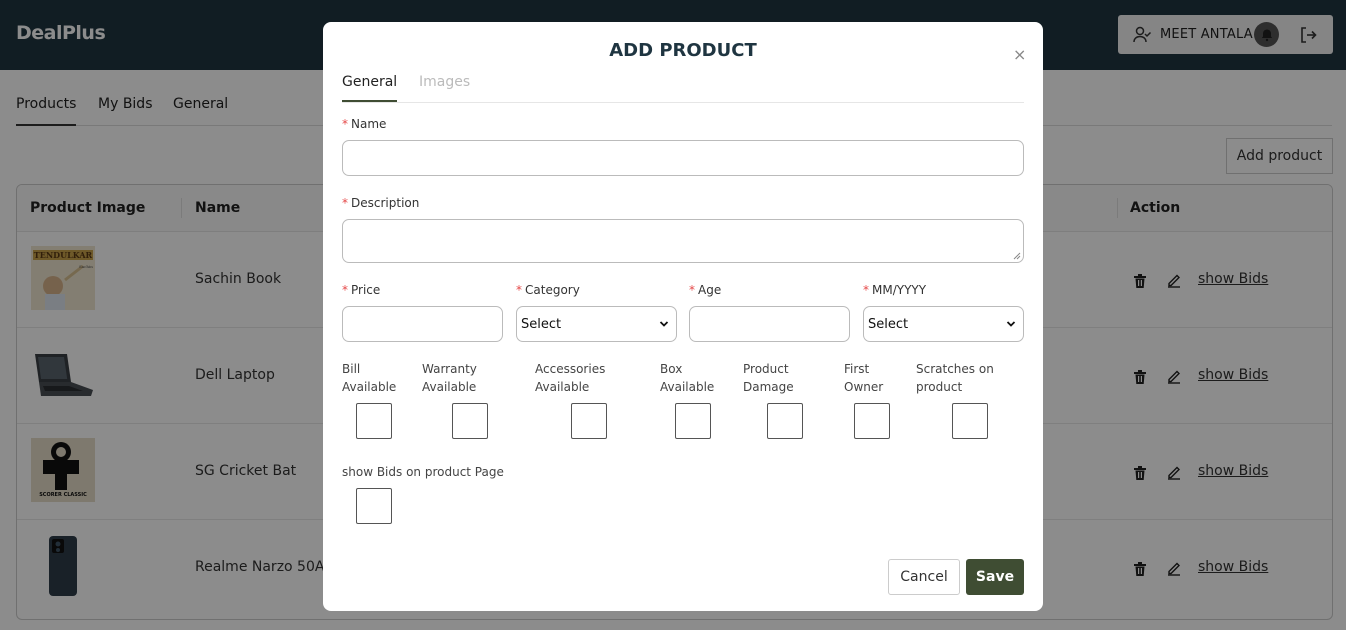 This screenshot has height=630, width=1346. Describe the element at coordinates (943, 324) in the screenshot. I see `month-year-select: Select` at that location.